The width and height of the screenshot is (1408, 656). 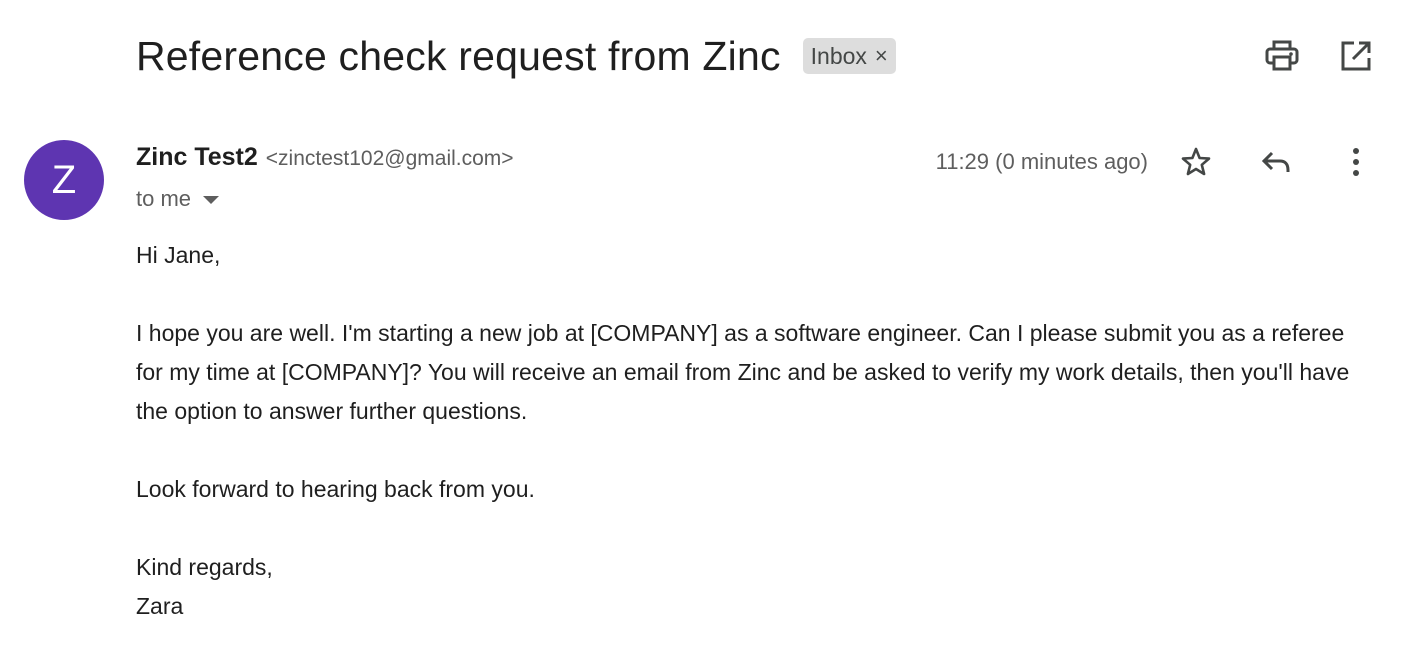 I want to click on sender-row: Zinc Test2 <zinctest102@gmail.com>, so click(x=325, y=157).